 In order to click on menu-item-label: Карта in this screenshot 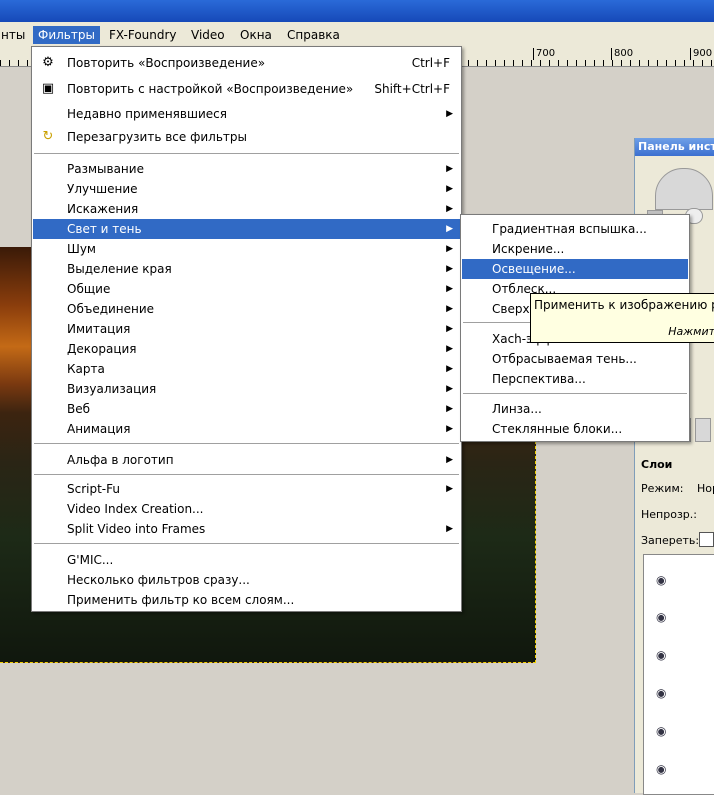, I will do `click(86, 369)`.